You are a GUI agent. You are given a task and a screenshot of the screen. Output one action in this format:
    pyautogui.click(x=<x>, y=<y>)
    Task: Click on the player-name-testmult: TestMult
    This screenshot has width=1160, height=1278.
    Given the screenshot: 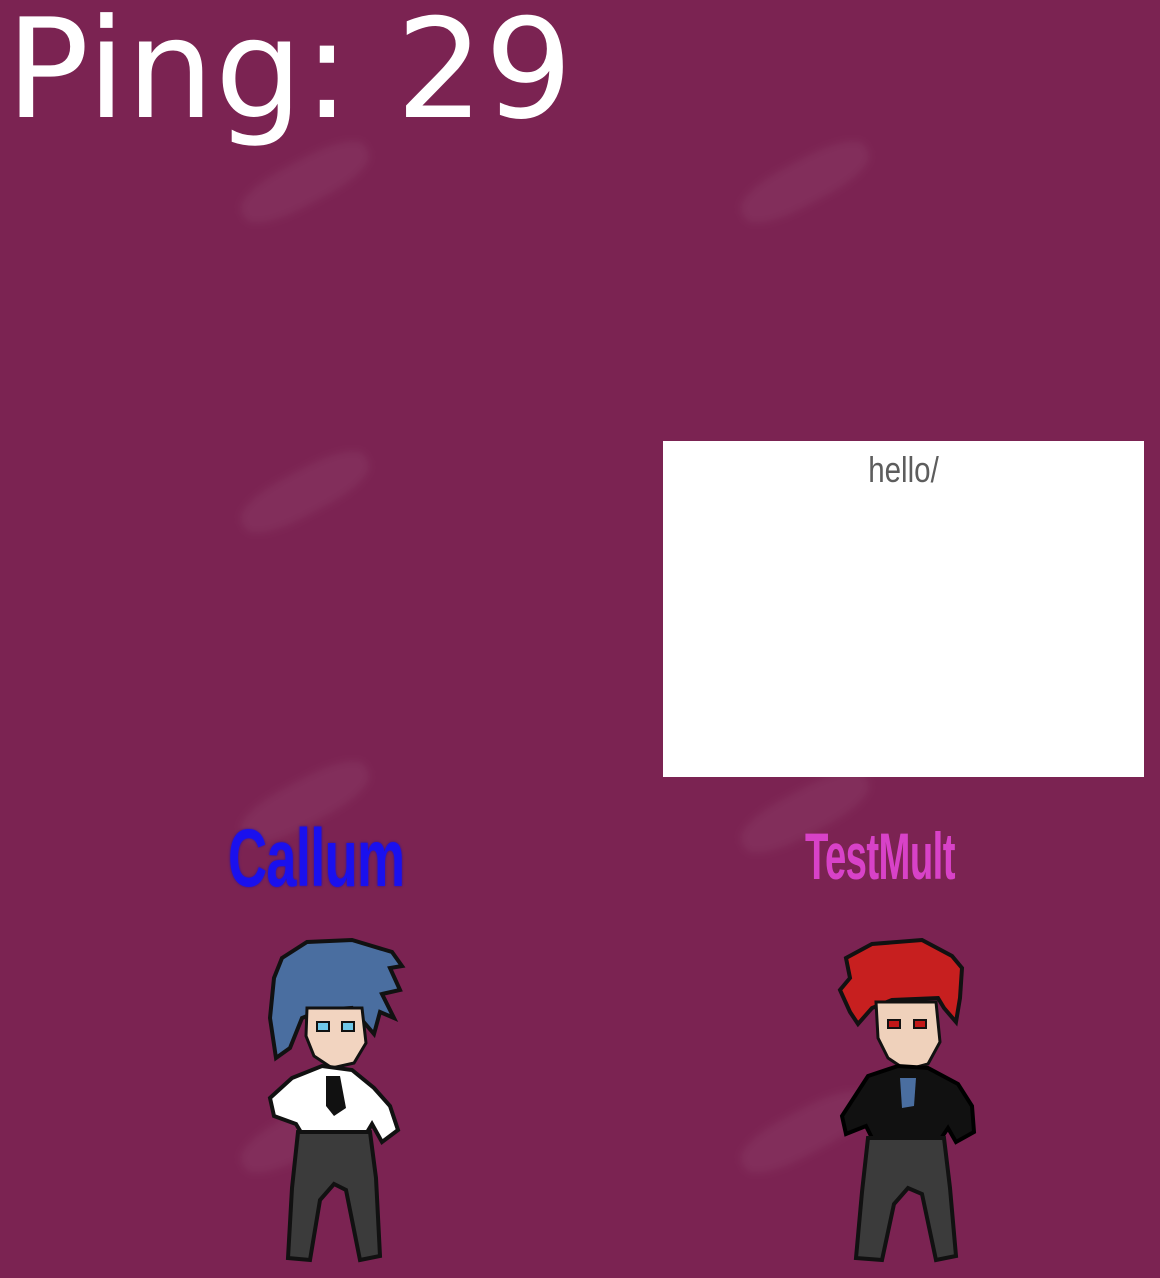 What is the action you would take?
    pyautogui.click(x=880, y=856)
    